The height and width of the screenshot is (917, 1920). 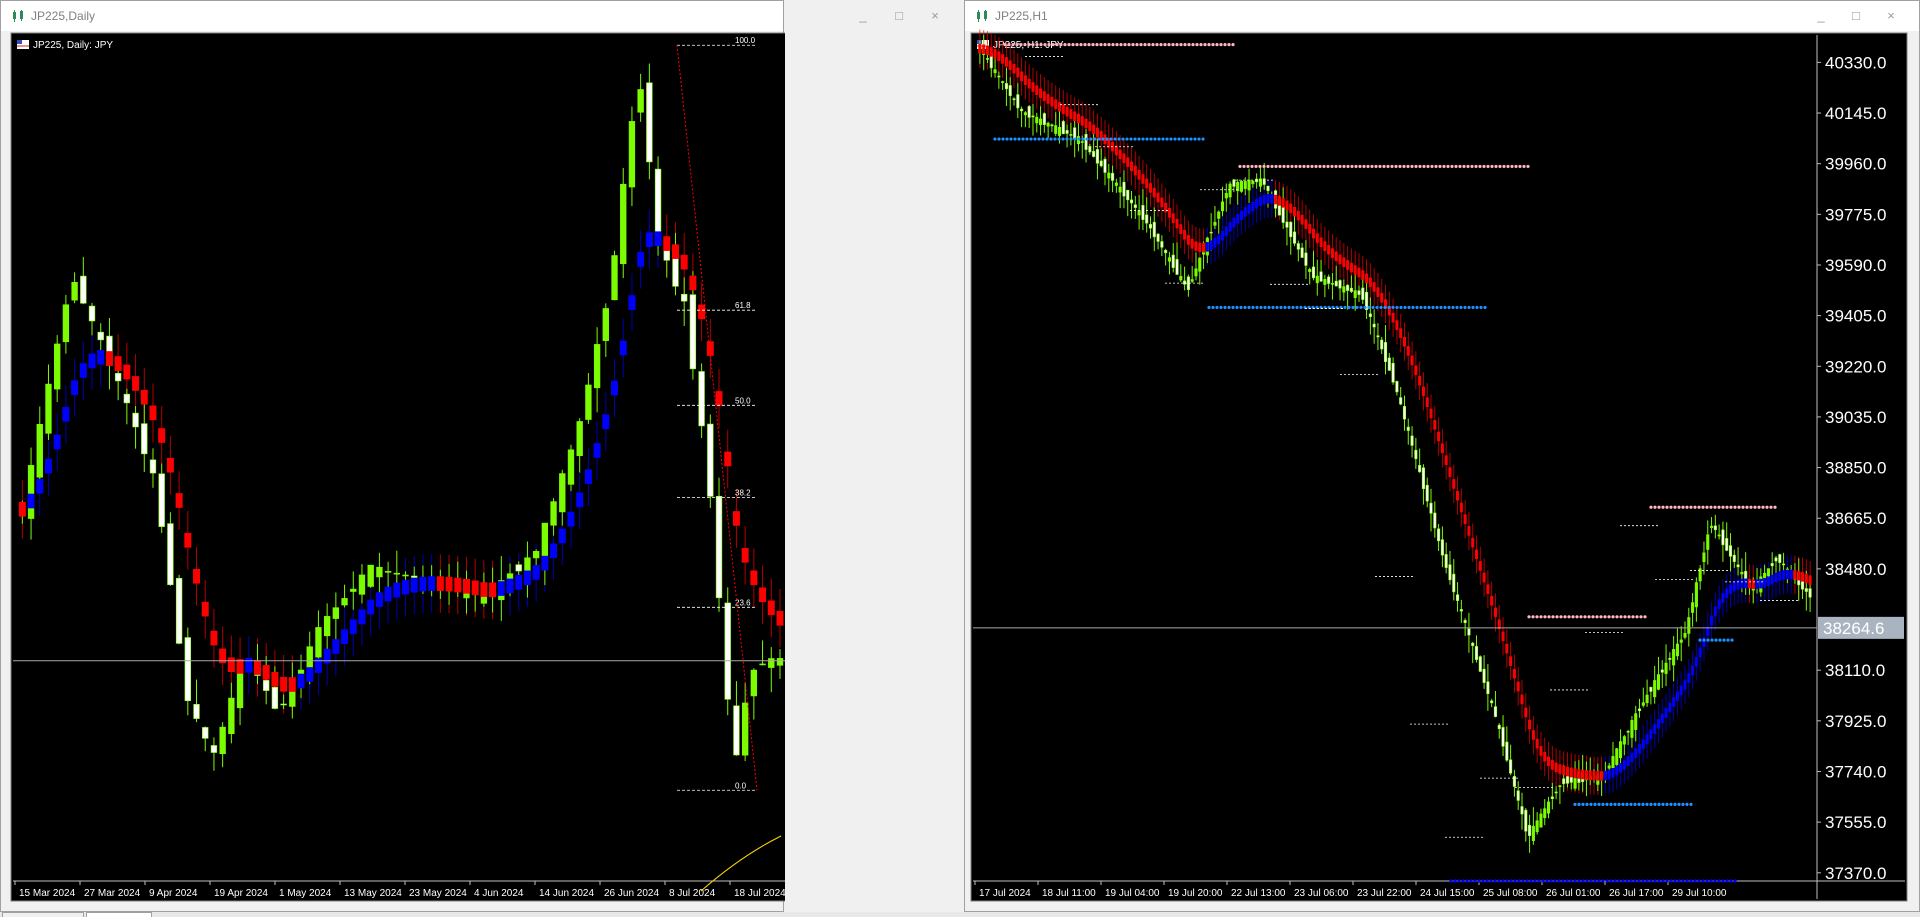 What do you see at coordinates (73, 45) in the screenshot?
I see `chart-symbol-label: JP225, Daily: JPY` at bounding box center [73, 45].